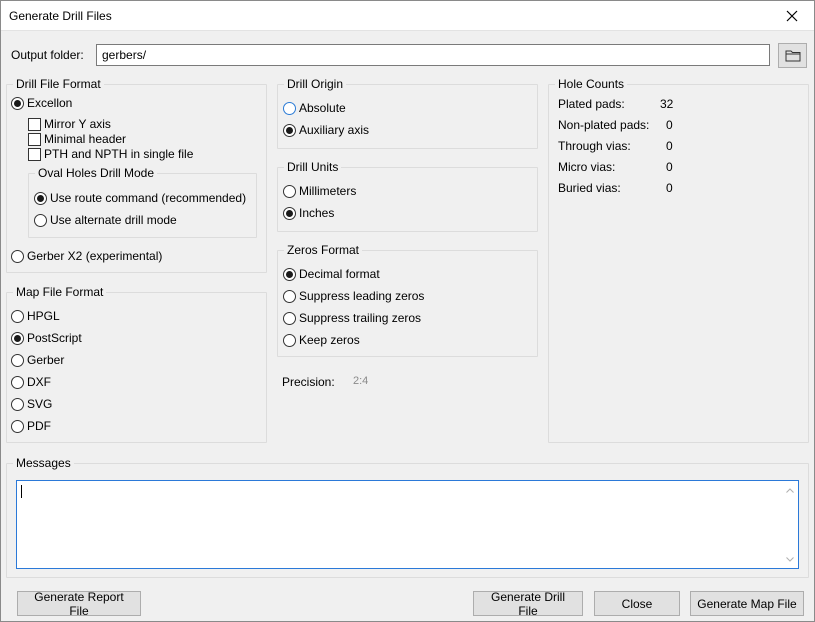 The image size is (815, 622). What do you see at coordinates (315, 84) in the screenshot?
I see `drill-origin-title: Drill Origin` at bounding box center [315, 84].